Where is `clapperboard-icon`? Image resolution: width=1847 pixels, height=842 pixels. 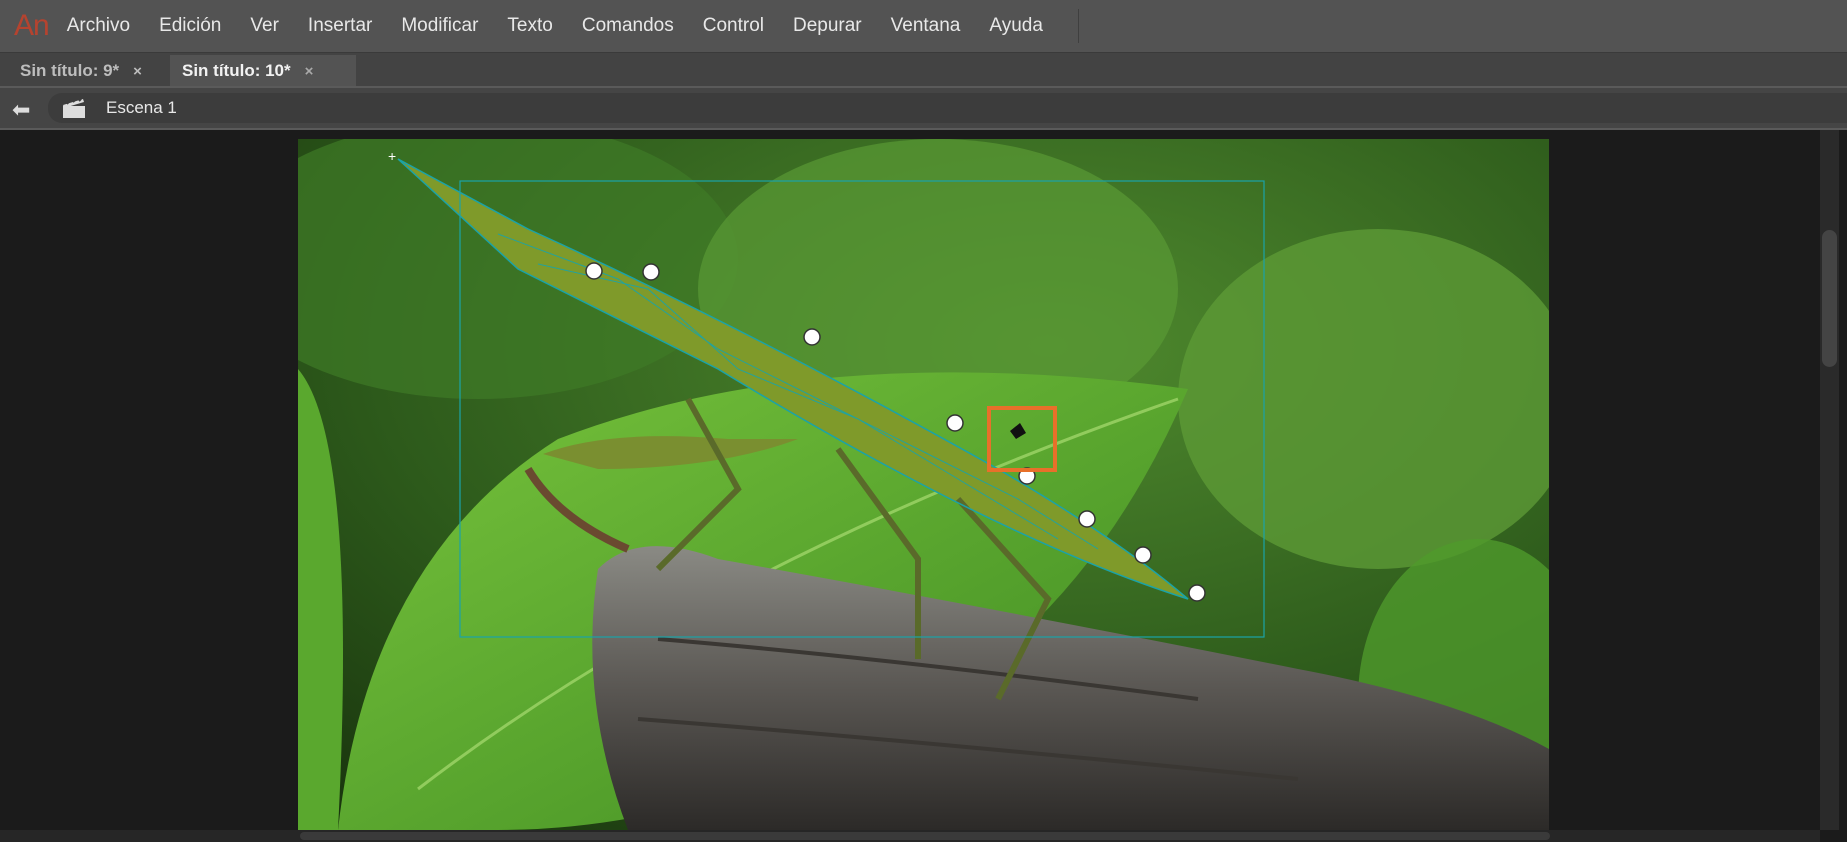
clapperboard-icon is located at coordinates (74, 108).